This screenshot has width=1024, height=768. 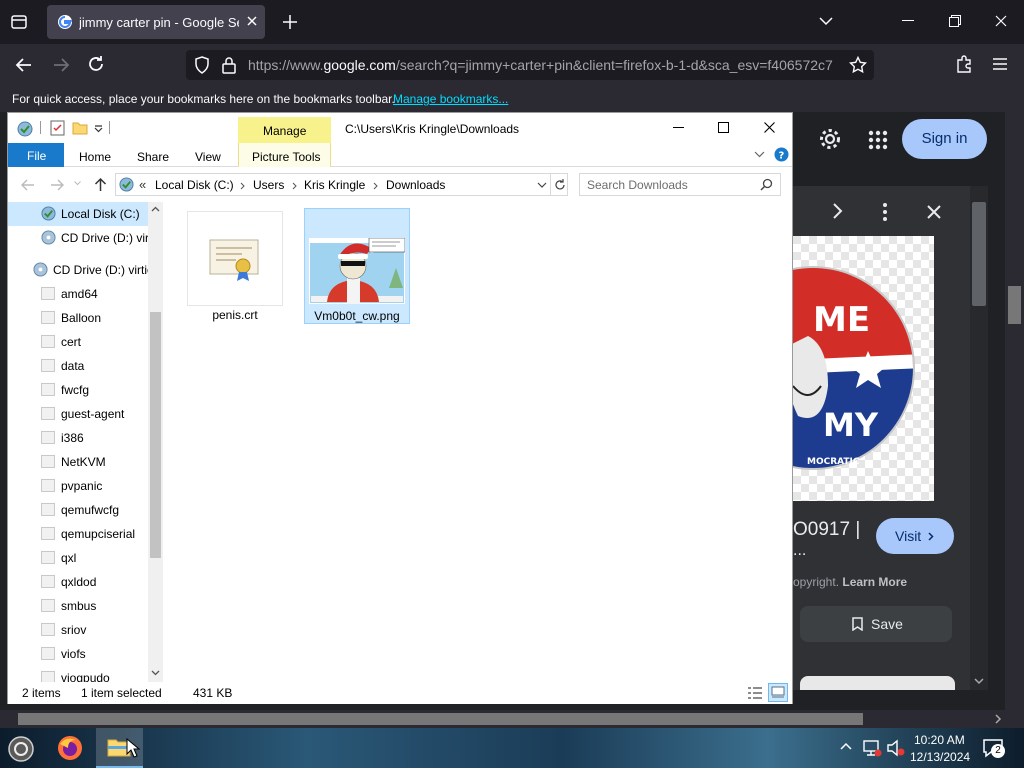 What do you see at coordinates (78, 438) in the screenshot?
I see `nav-folder-i386: i386` at bounding box center [78, 438].